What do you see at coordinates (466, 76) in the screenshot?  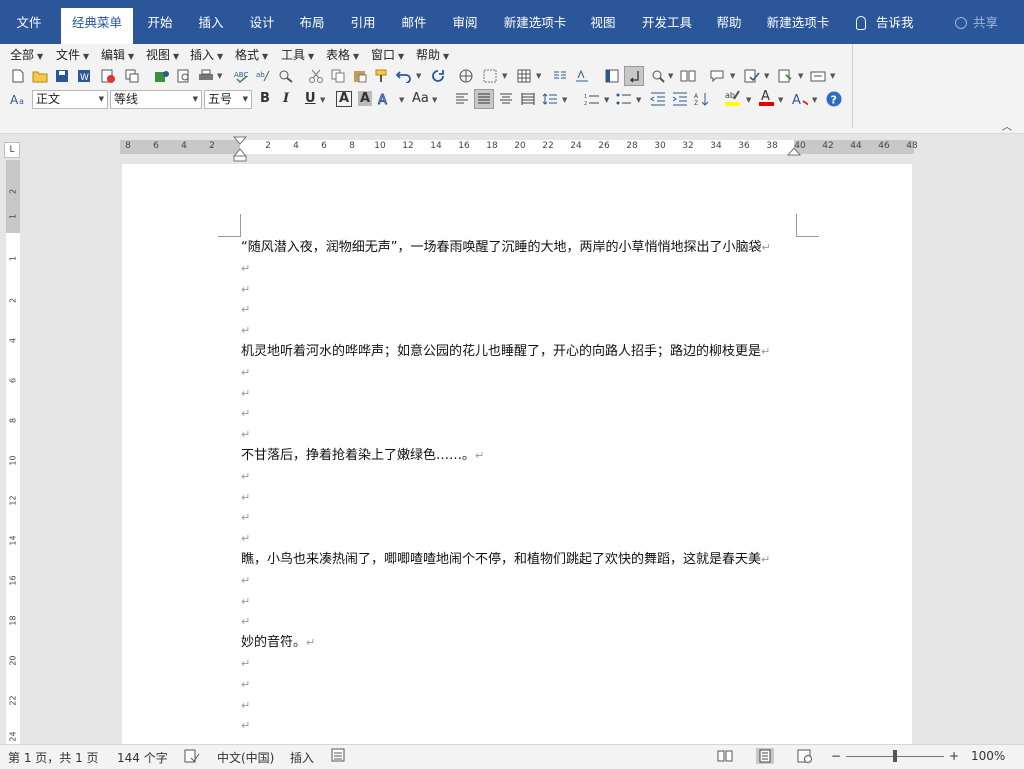 I see `hyperlink-icon` at bounding box center [466, 76].